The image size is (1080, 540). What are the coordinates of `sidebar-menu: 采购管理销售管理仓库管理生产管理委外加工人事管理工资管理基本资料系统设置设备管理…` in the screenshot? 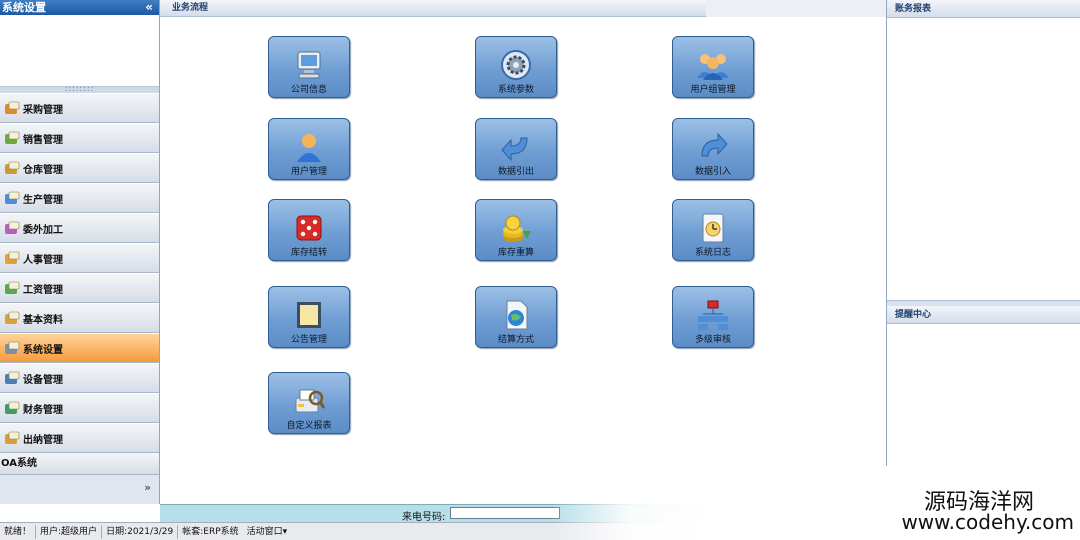 It's located at (79, 273).